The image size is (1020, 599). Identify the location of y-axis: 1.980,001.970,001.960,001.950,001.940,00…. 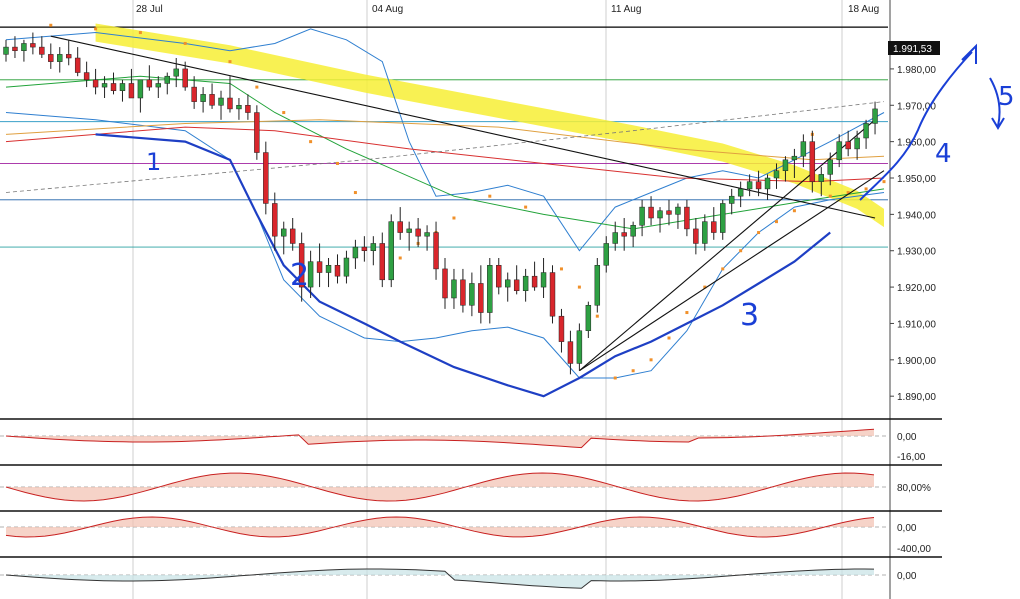
(913, 234).